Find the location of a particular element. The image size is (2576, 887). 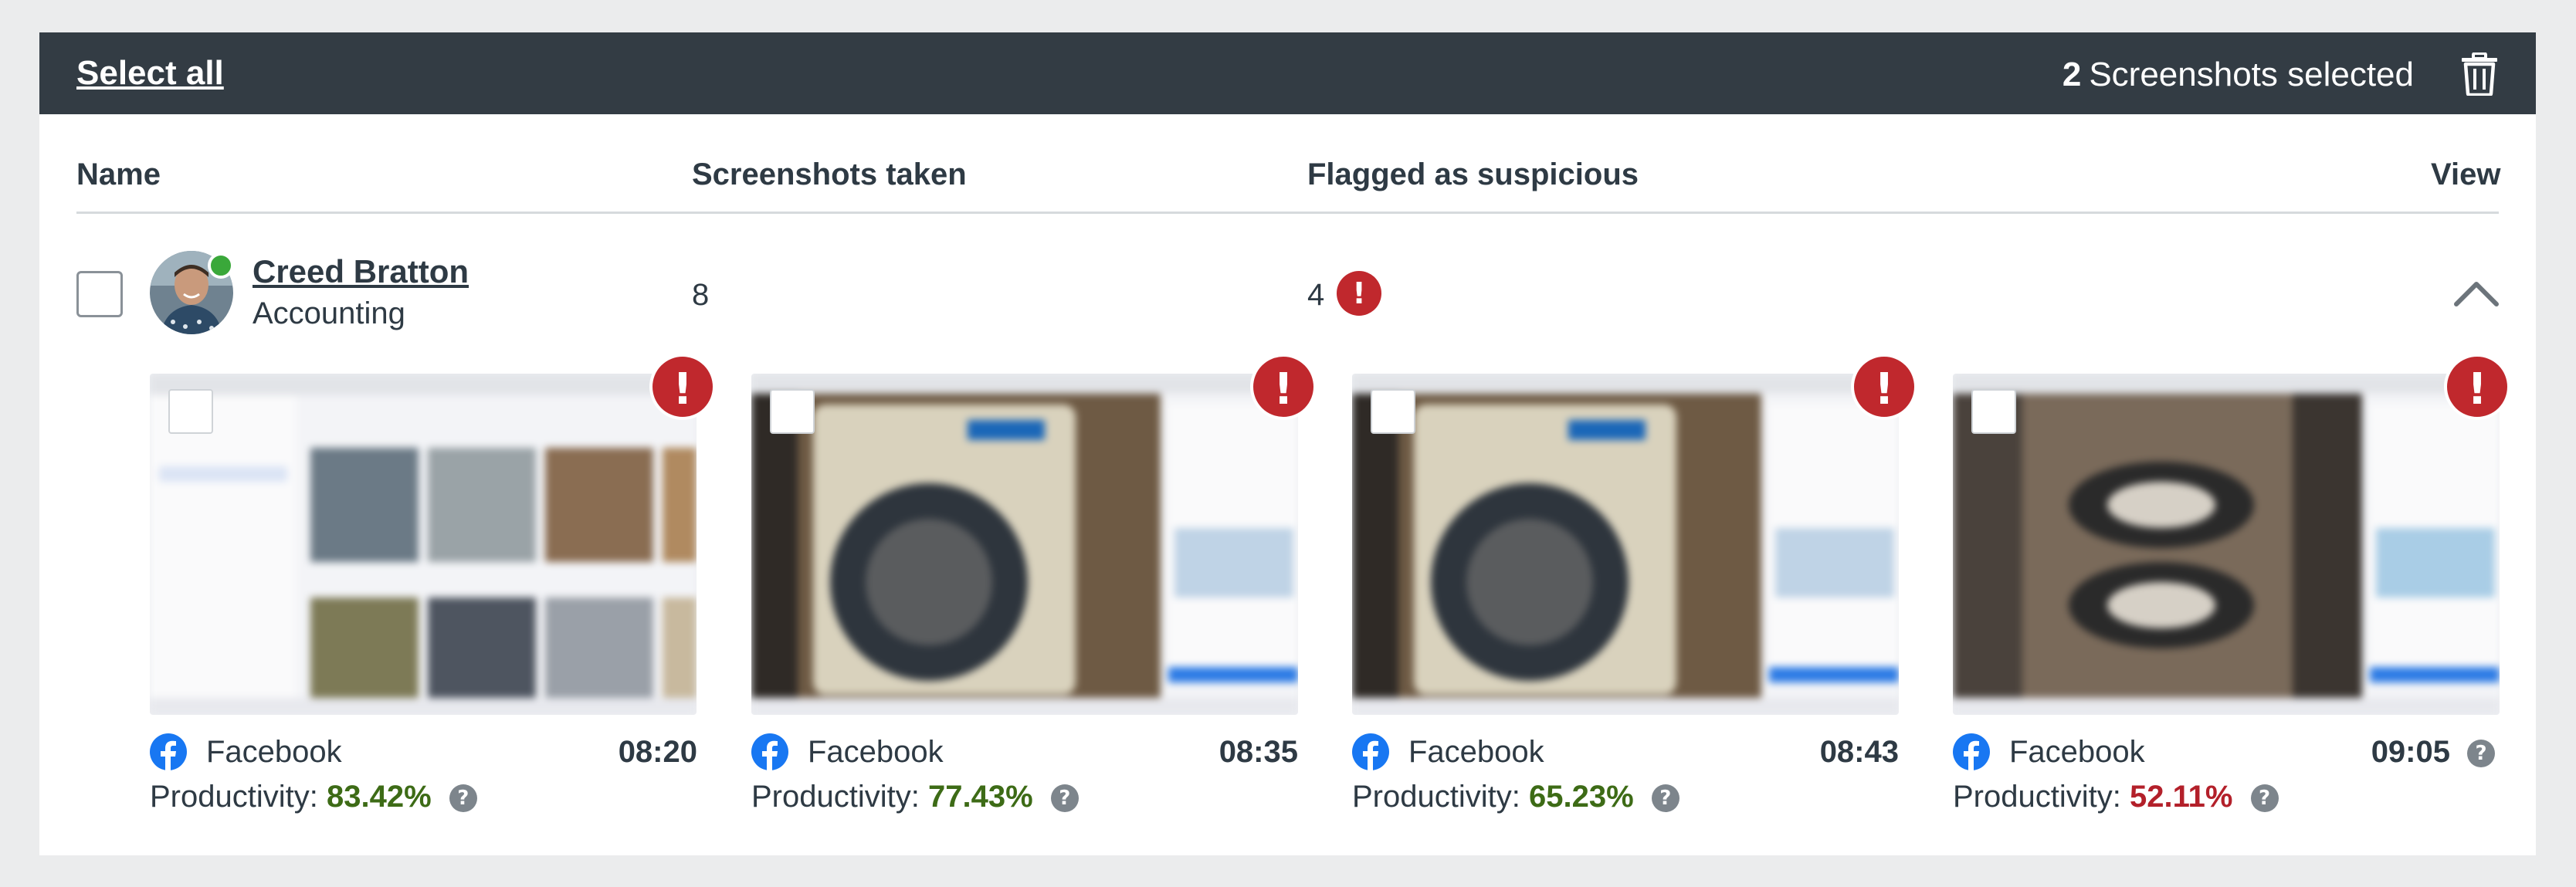

productivity-value: 65.23% is located at coordinates (1581, 797).